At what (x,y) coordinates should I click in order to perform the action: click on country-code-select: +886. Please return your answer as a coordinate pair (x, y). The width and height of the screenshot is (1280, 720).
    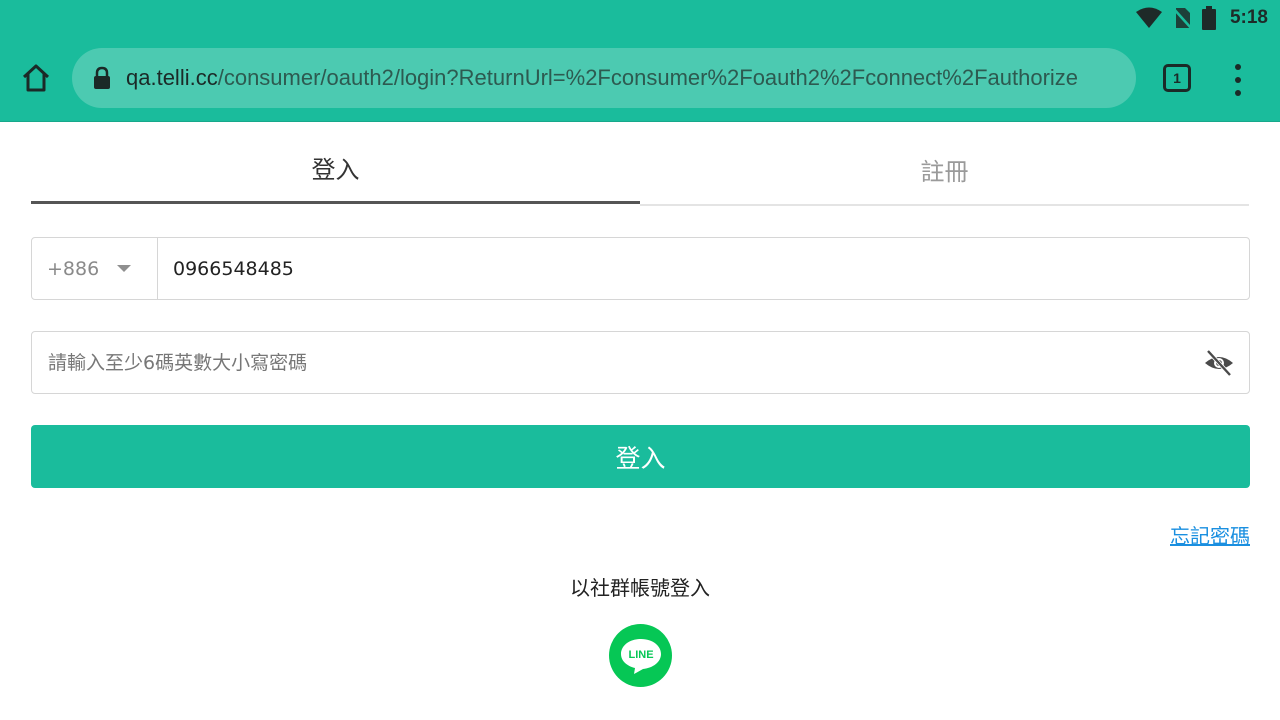
    Looking at the image, I should click on (95, 268).